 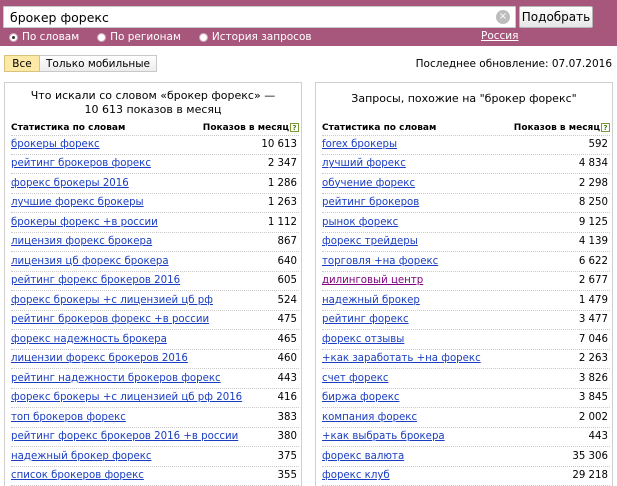 What do you see at coordinates (593, 183) in the screenshot?
I see `impressions-count: 2 298` at bounding box center [593, 183].